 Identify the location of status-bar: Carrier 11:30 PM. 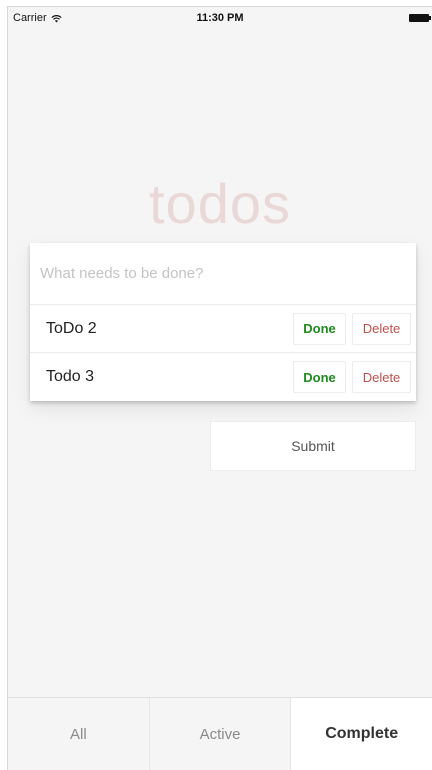
(220, 18).